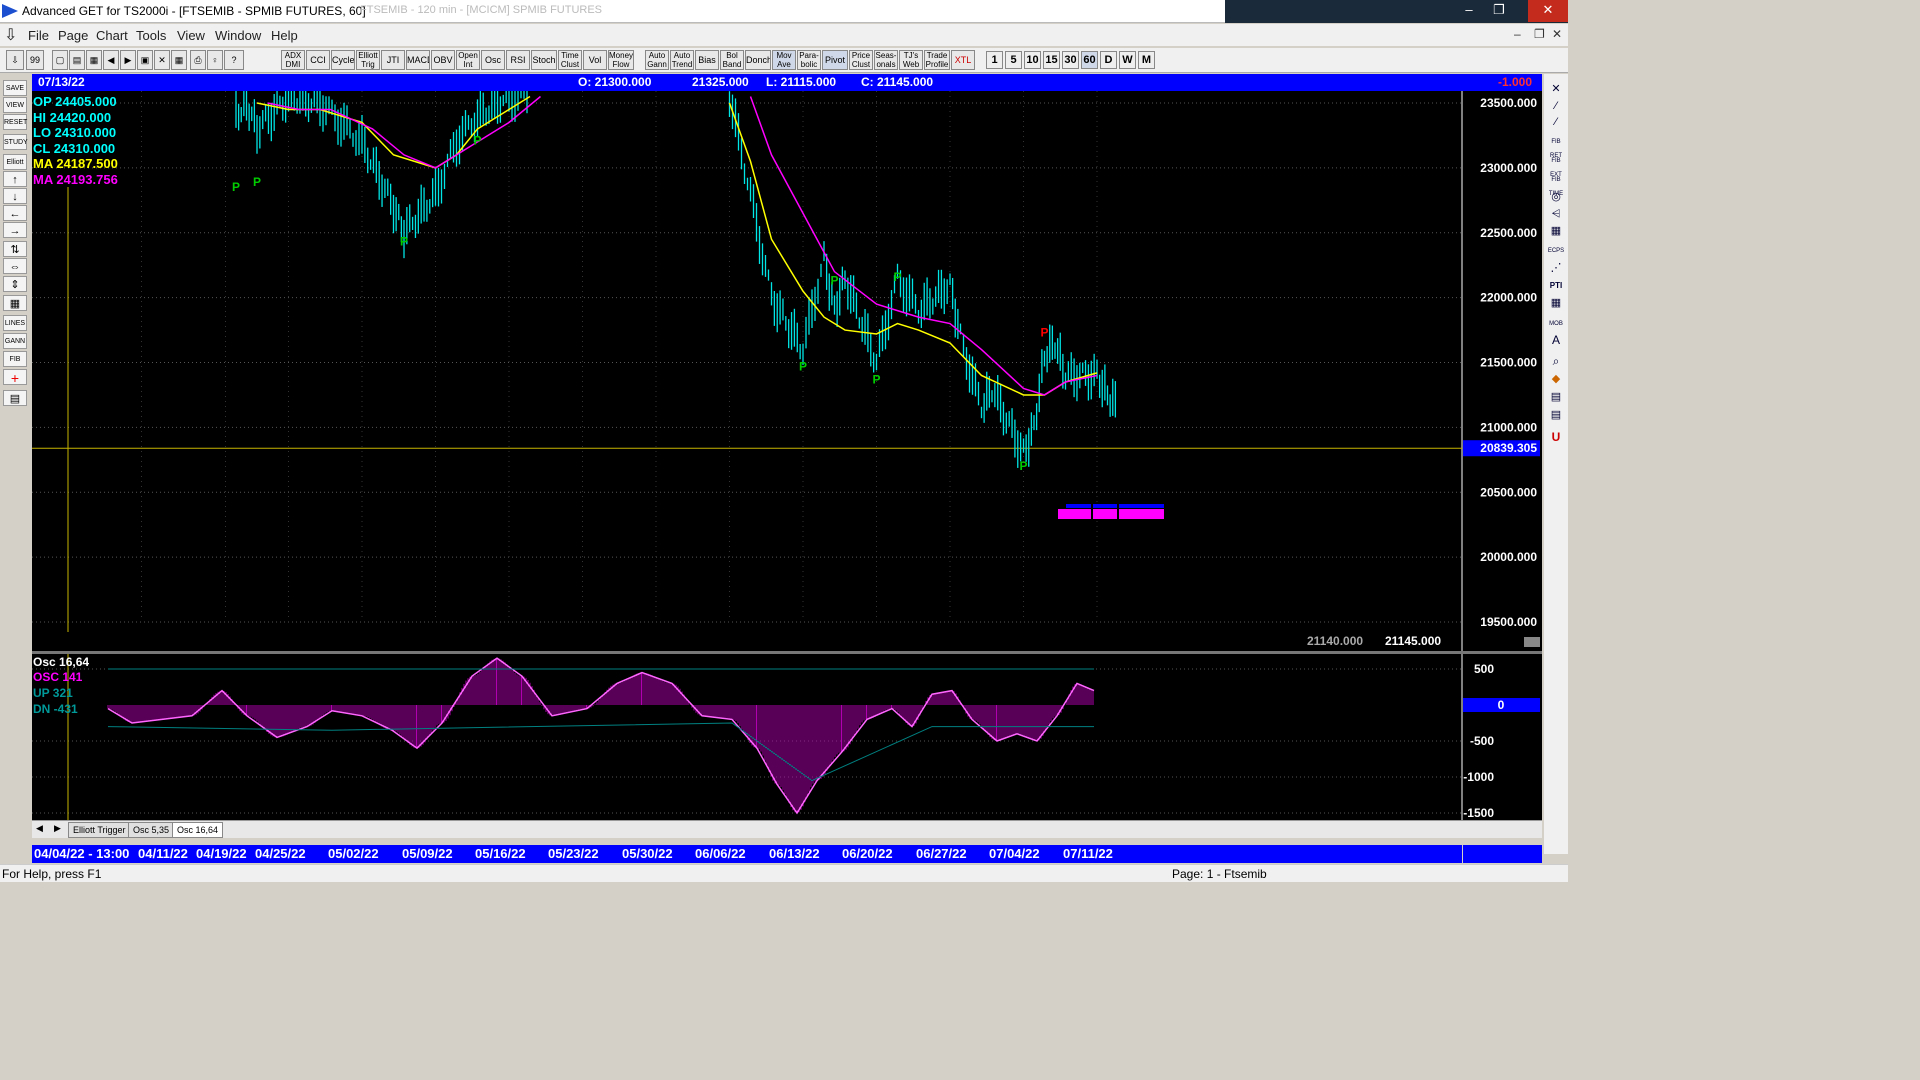 This screenshot has height=1080, width=1920. What do you see at coordinates (128, 60) in the screenshot?
I see `forward-icon: ▶` at bounding box center [128, 60].